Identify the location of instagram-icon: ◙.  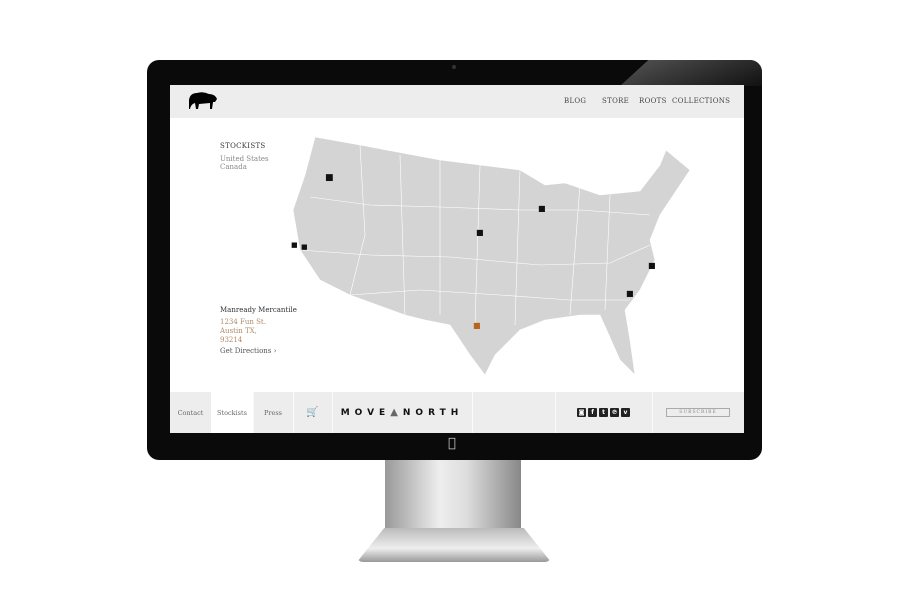
(581, 412).